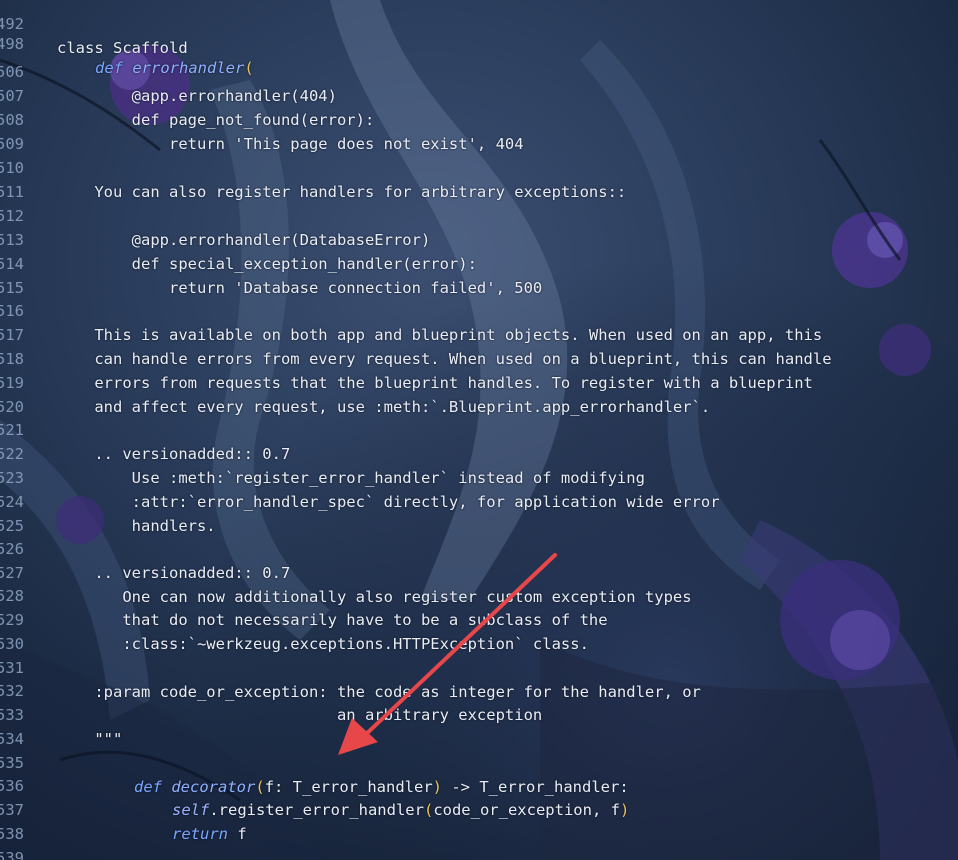 The width and height of the screenshot is (958, 860). Describe the element at coordinates (447, 654) in the screenshot. I see `annotation-arrow` at that location.